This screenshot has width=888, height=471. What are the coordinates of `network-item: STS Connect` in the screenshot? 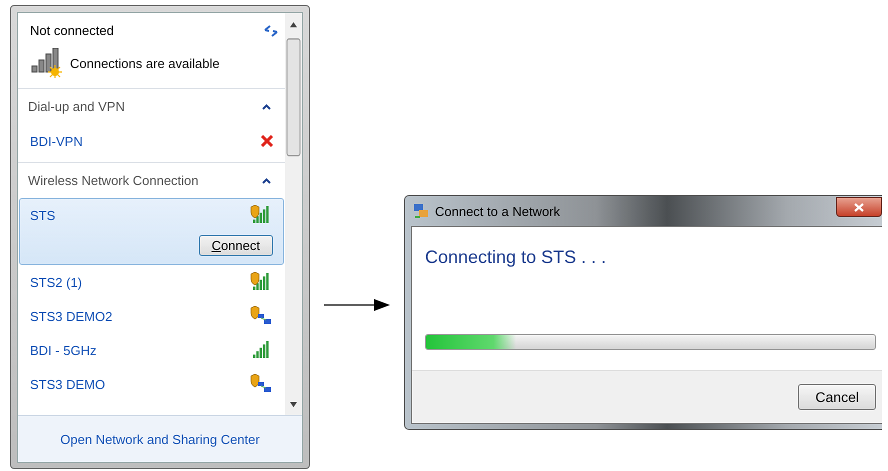 It's located at (151, 231).